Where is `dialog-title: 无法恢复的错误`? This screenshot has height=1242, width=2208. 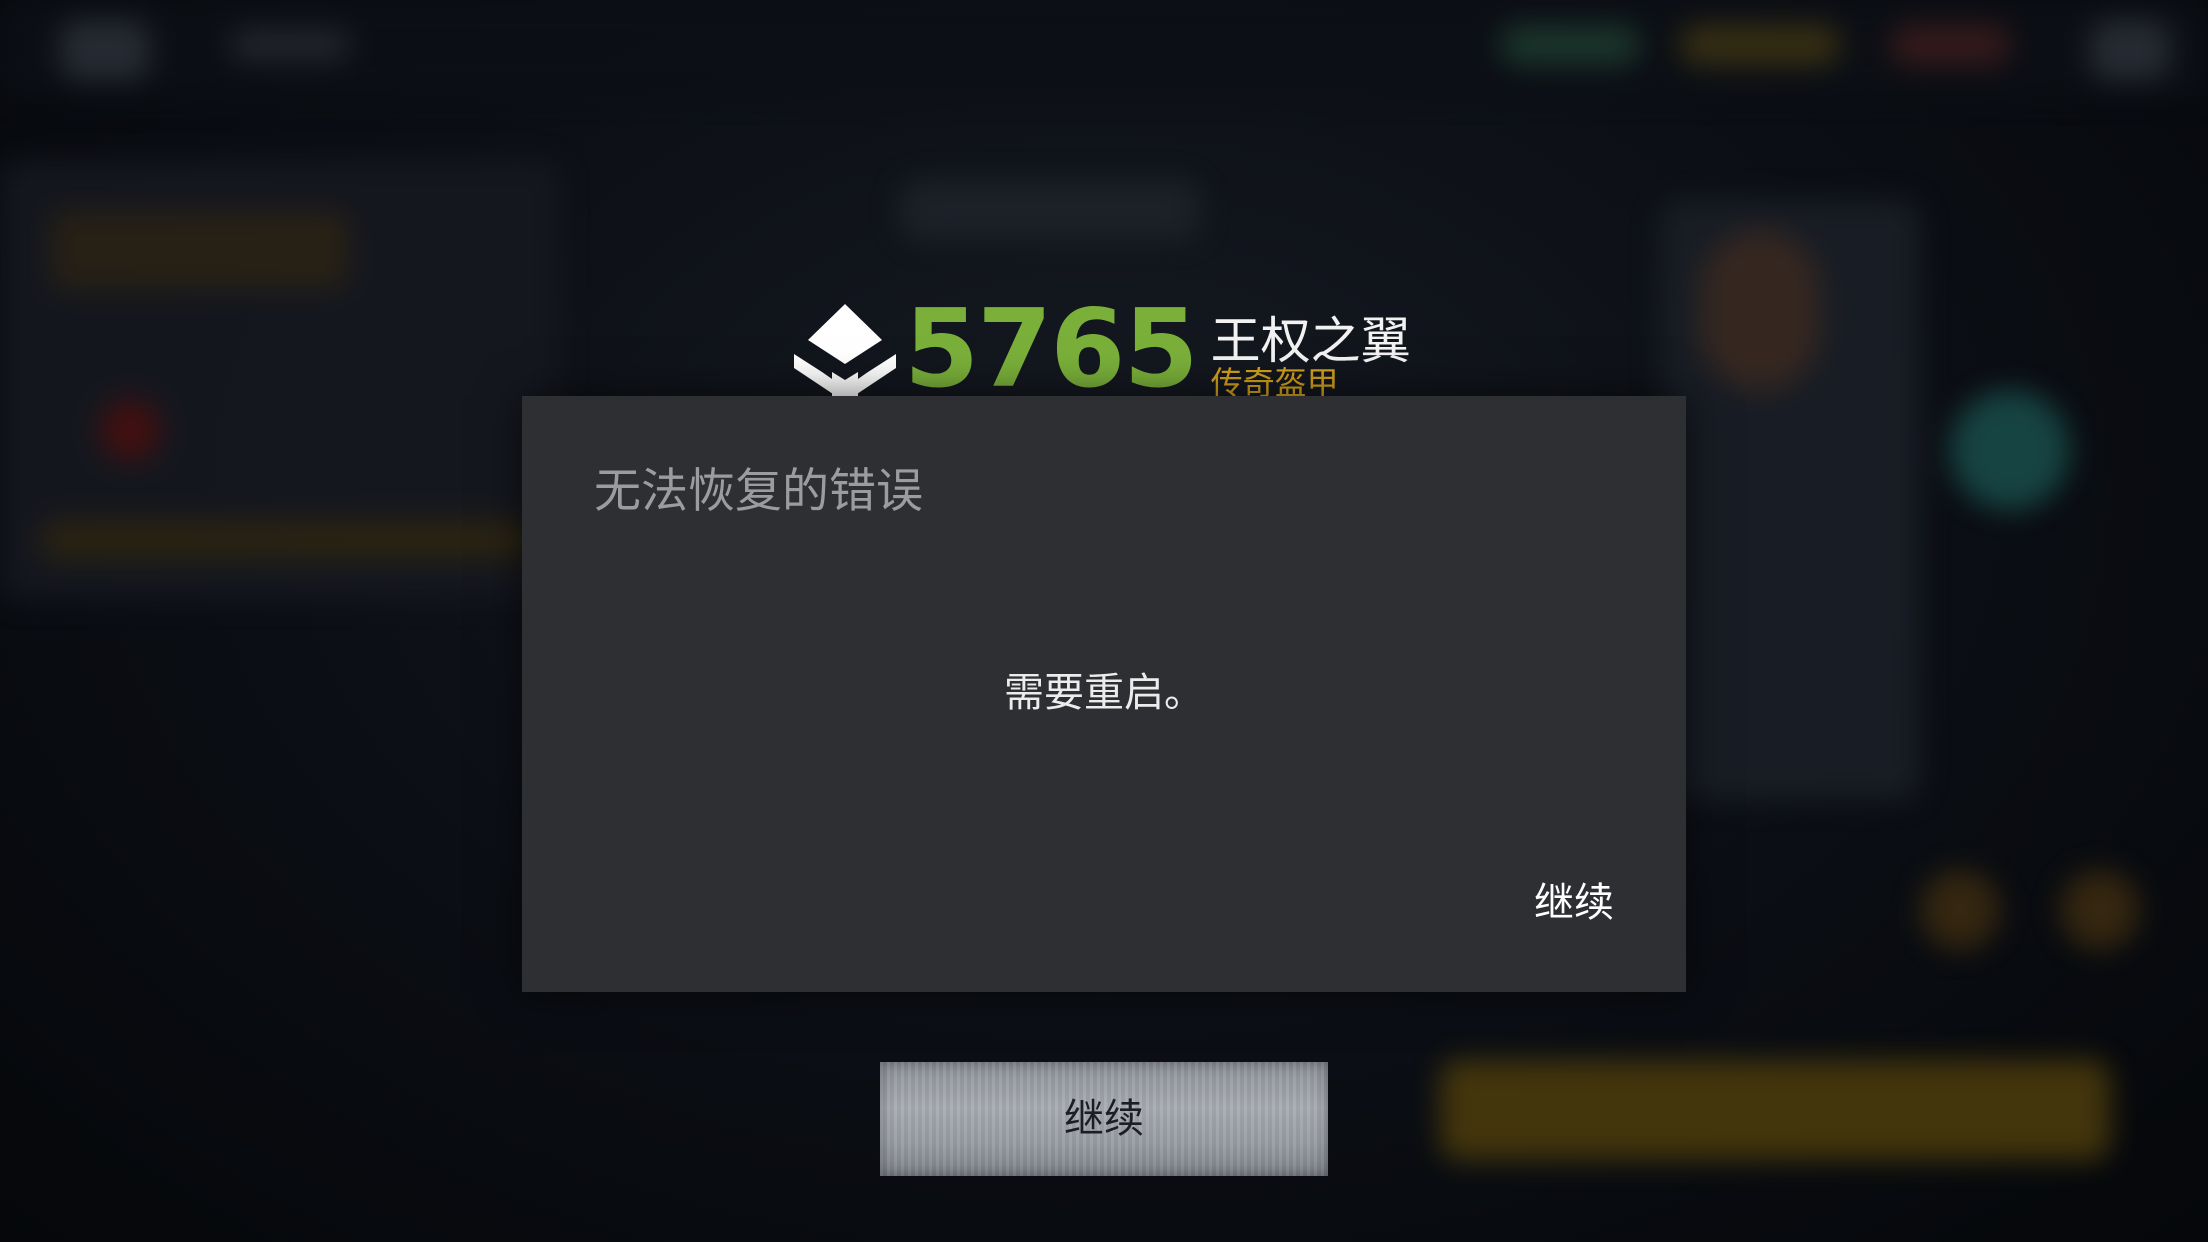 dialog-title: 无法恢复的错误 is located at coordinates (758, 491).